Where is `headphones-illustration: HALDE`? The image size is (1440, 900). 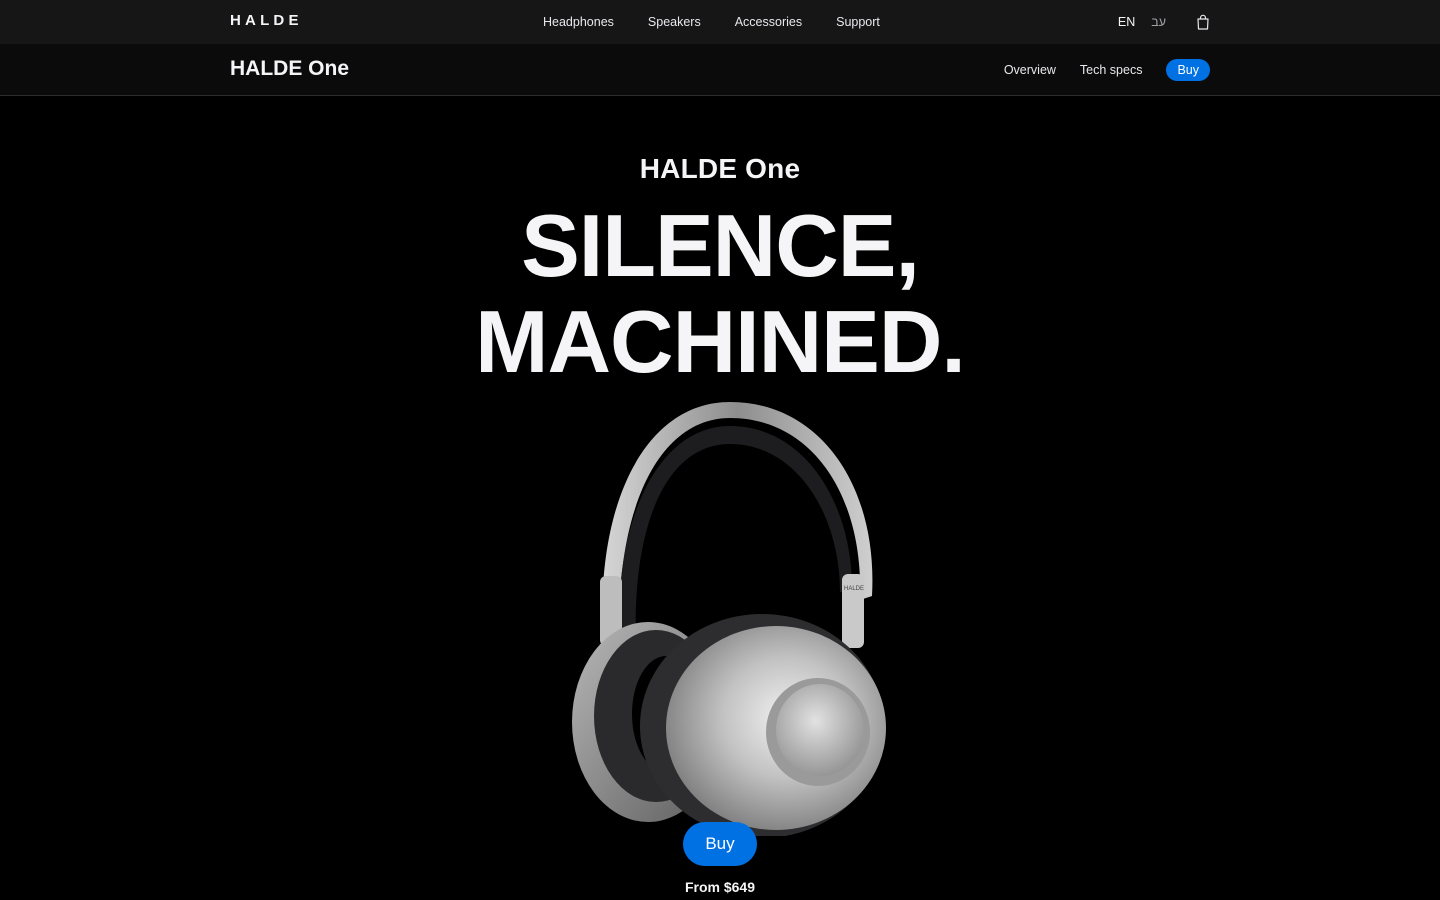
headphones-illustration: HALDE is located at coordinates (729, 620).